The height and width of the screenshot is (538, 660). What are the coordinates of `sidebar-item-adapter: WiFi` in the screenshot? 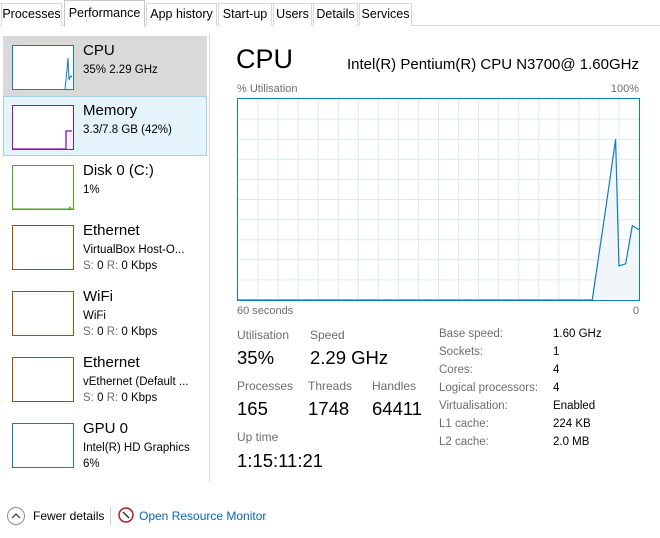 It's located at (94, 316).